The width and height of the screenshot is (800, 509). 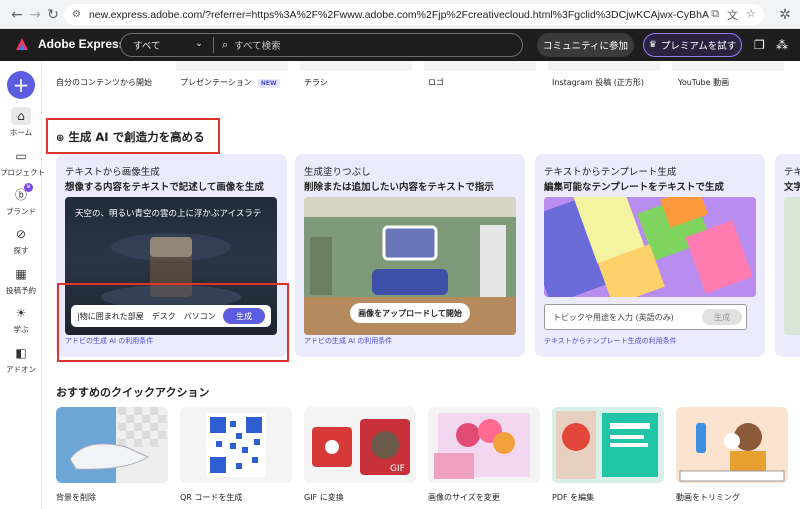 I want to click on search-input: すべて検索, so click(x=257, y=45).